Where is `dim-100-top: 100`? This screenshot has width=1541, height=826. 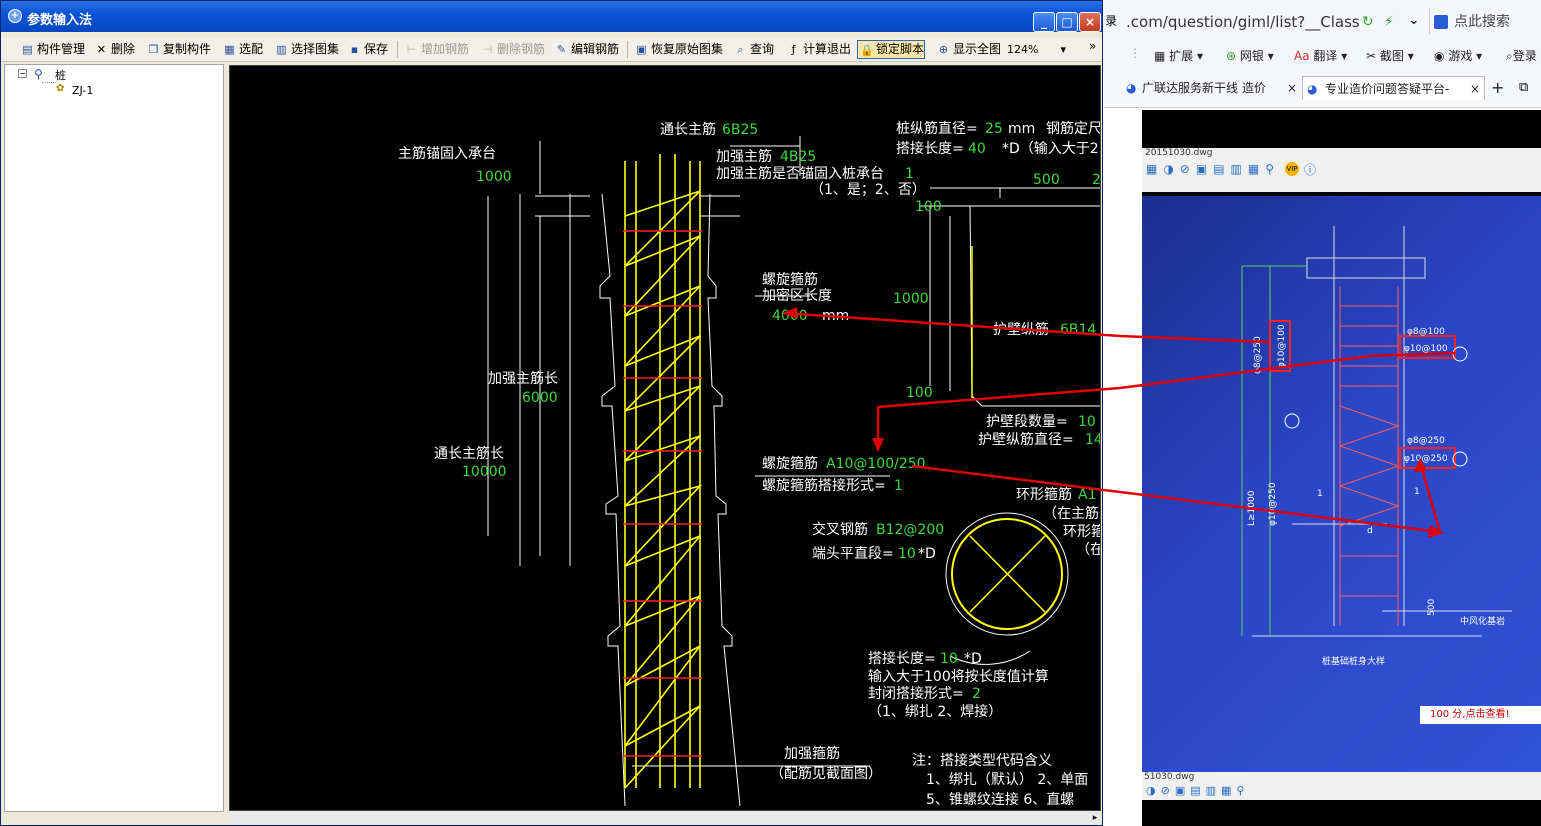 dim-100-top: 100 is located at coordinates (928, 207).